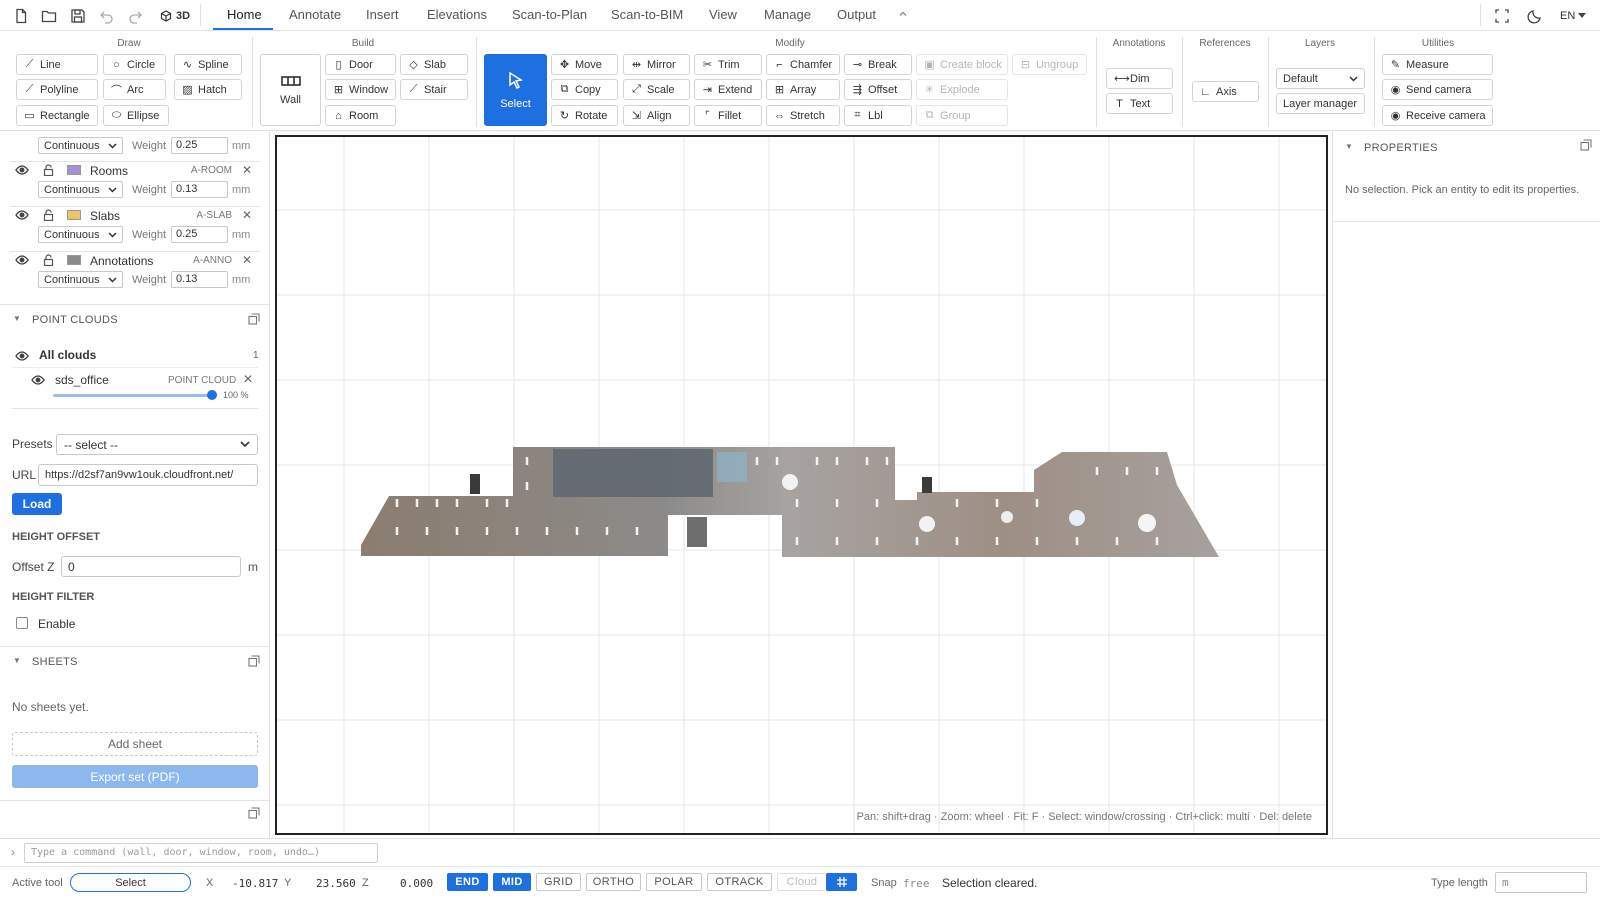 This screenshot has width=1600, height=900. Describe the element at coordinates (728, 64) in the screenshot. I see `trim-button: ✂ Trim` at that location.